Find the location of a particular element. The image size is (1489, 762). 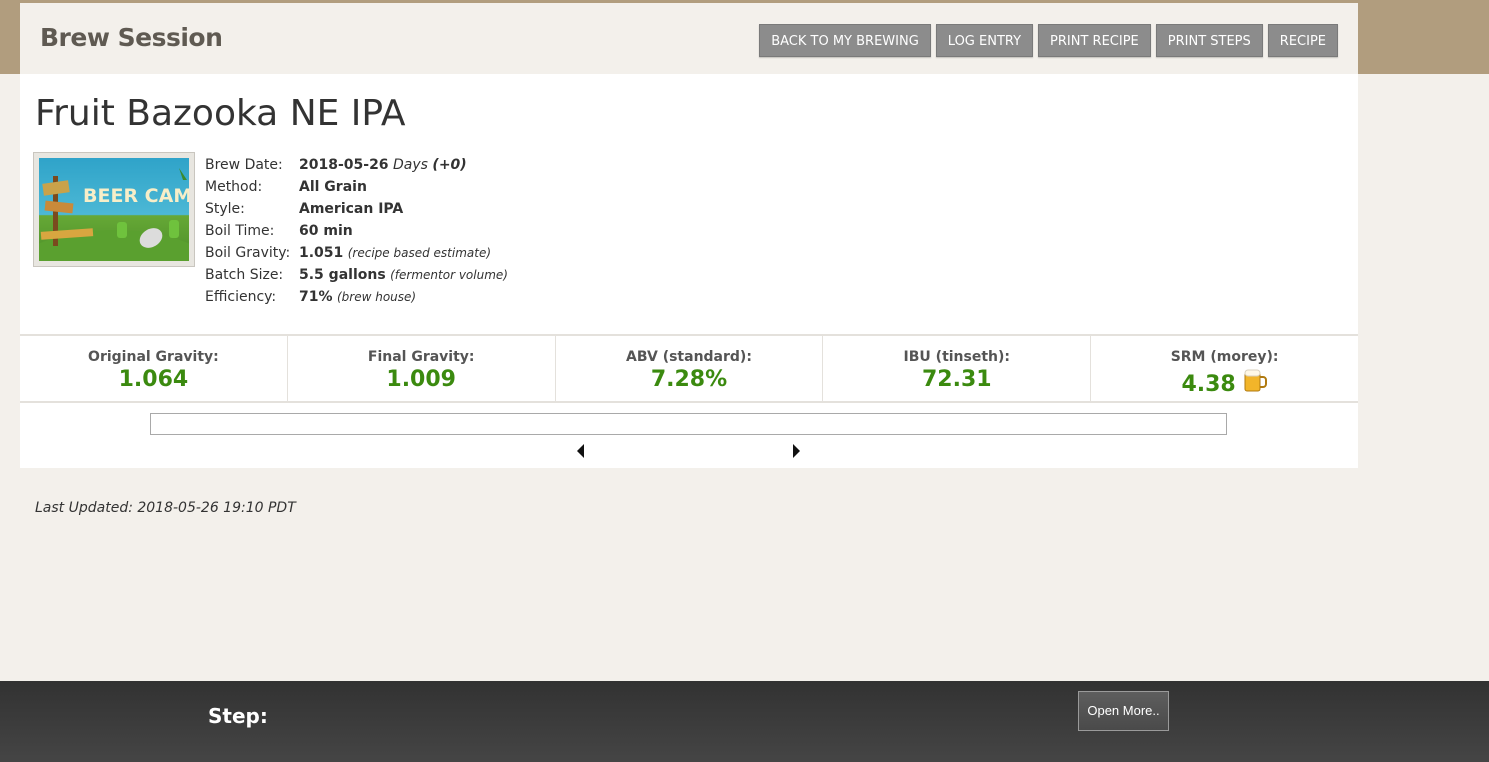

stat-label: Final Gravity: is located at coordinates (421, 357).